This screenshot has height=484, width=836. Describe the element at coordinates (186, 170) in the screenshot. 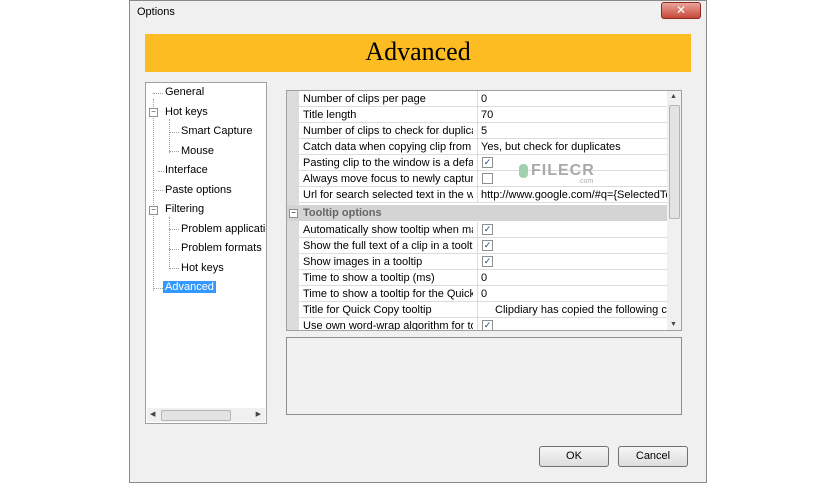

I see `tree-item-interface: Interface` at that location.